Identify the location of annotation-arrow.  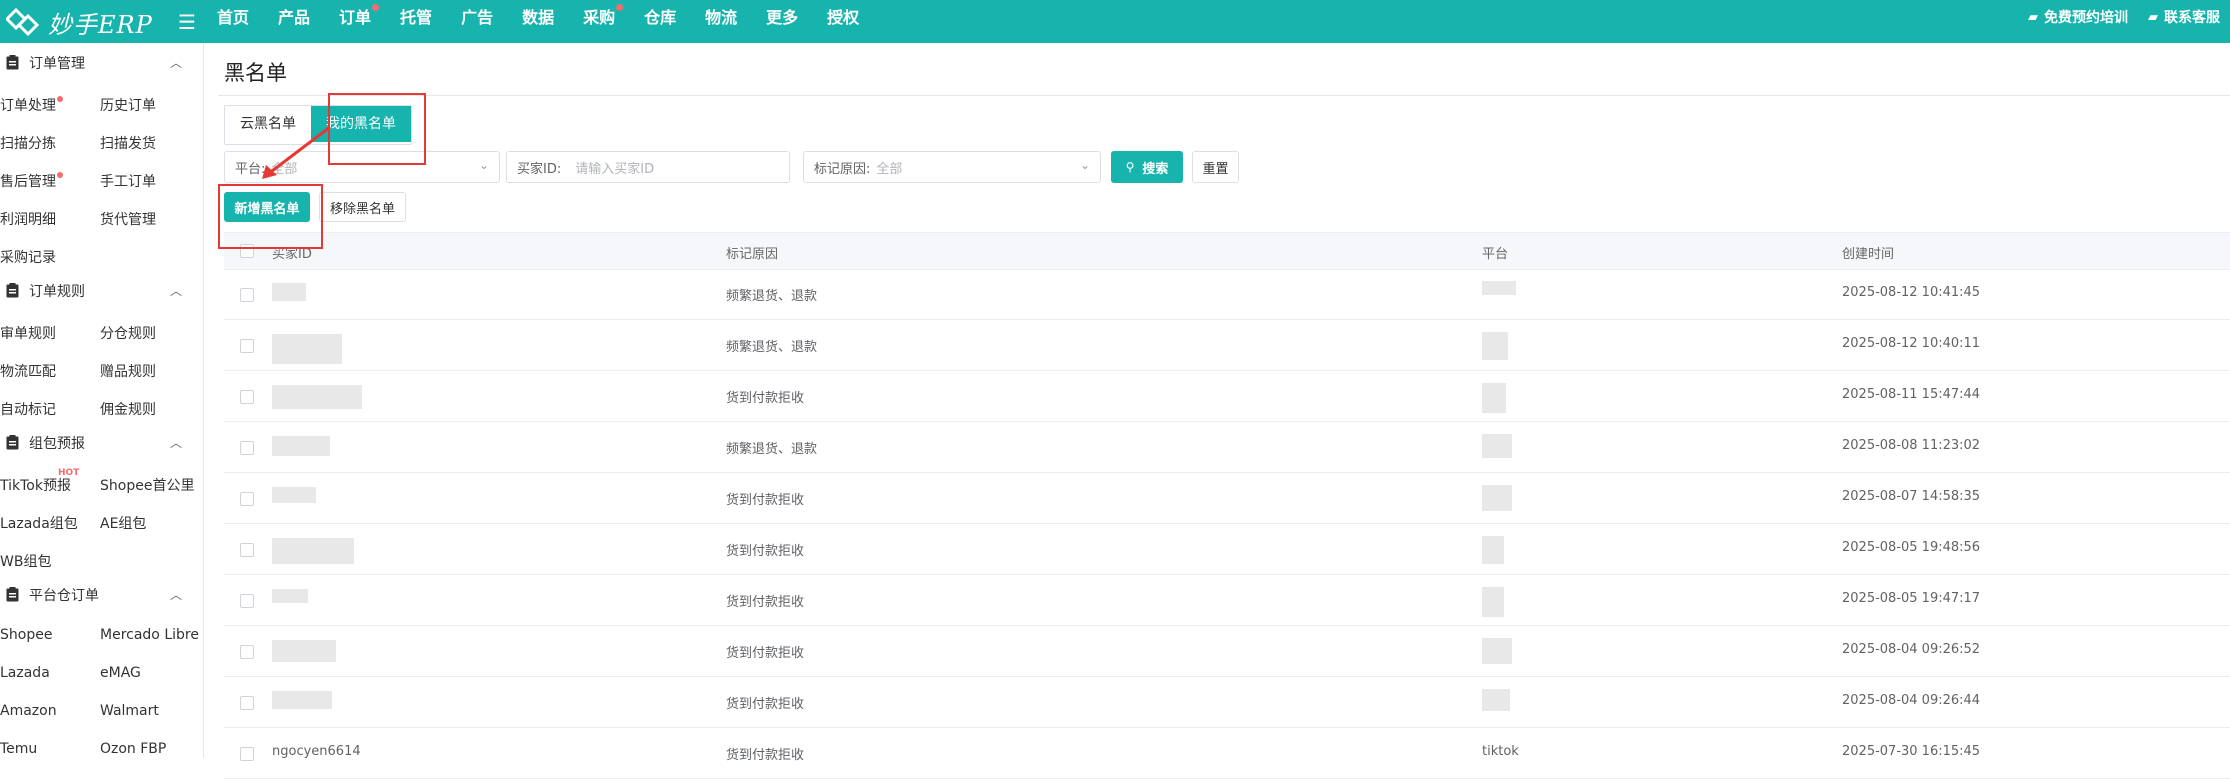
(296, 152).